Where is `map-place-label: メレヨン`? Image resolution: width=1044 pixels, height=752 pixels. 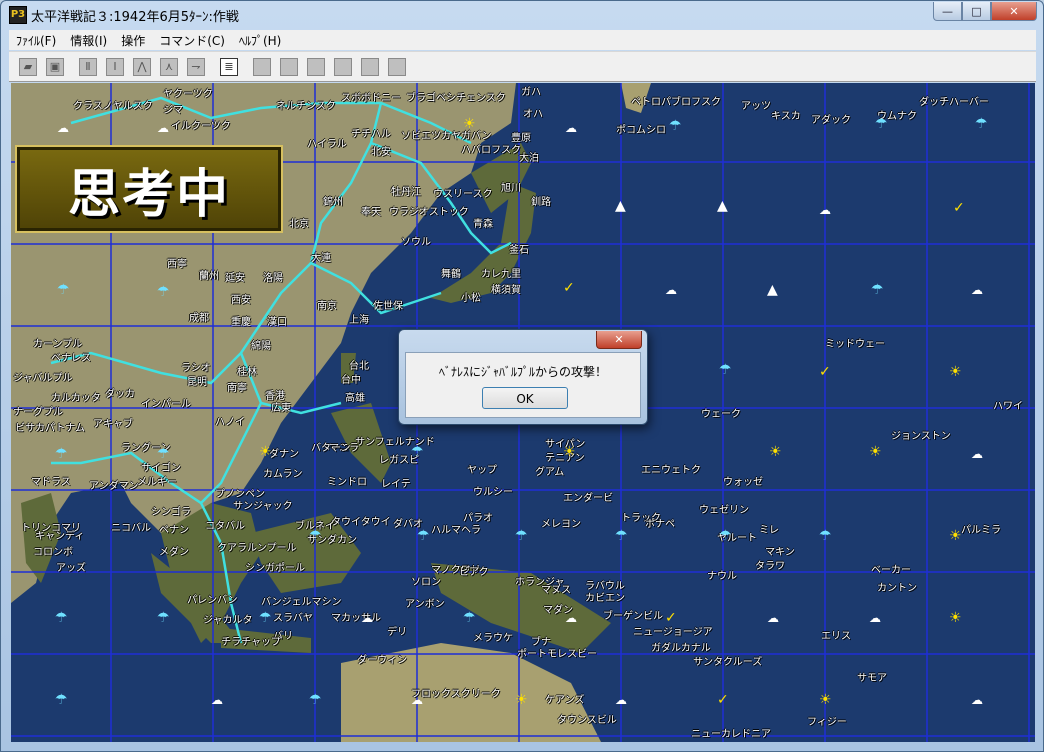
map-place-label: メレヨン is located at coordinates (561, 522).